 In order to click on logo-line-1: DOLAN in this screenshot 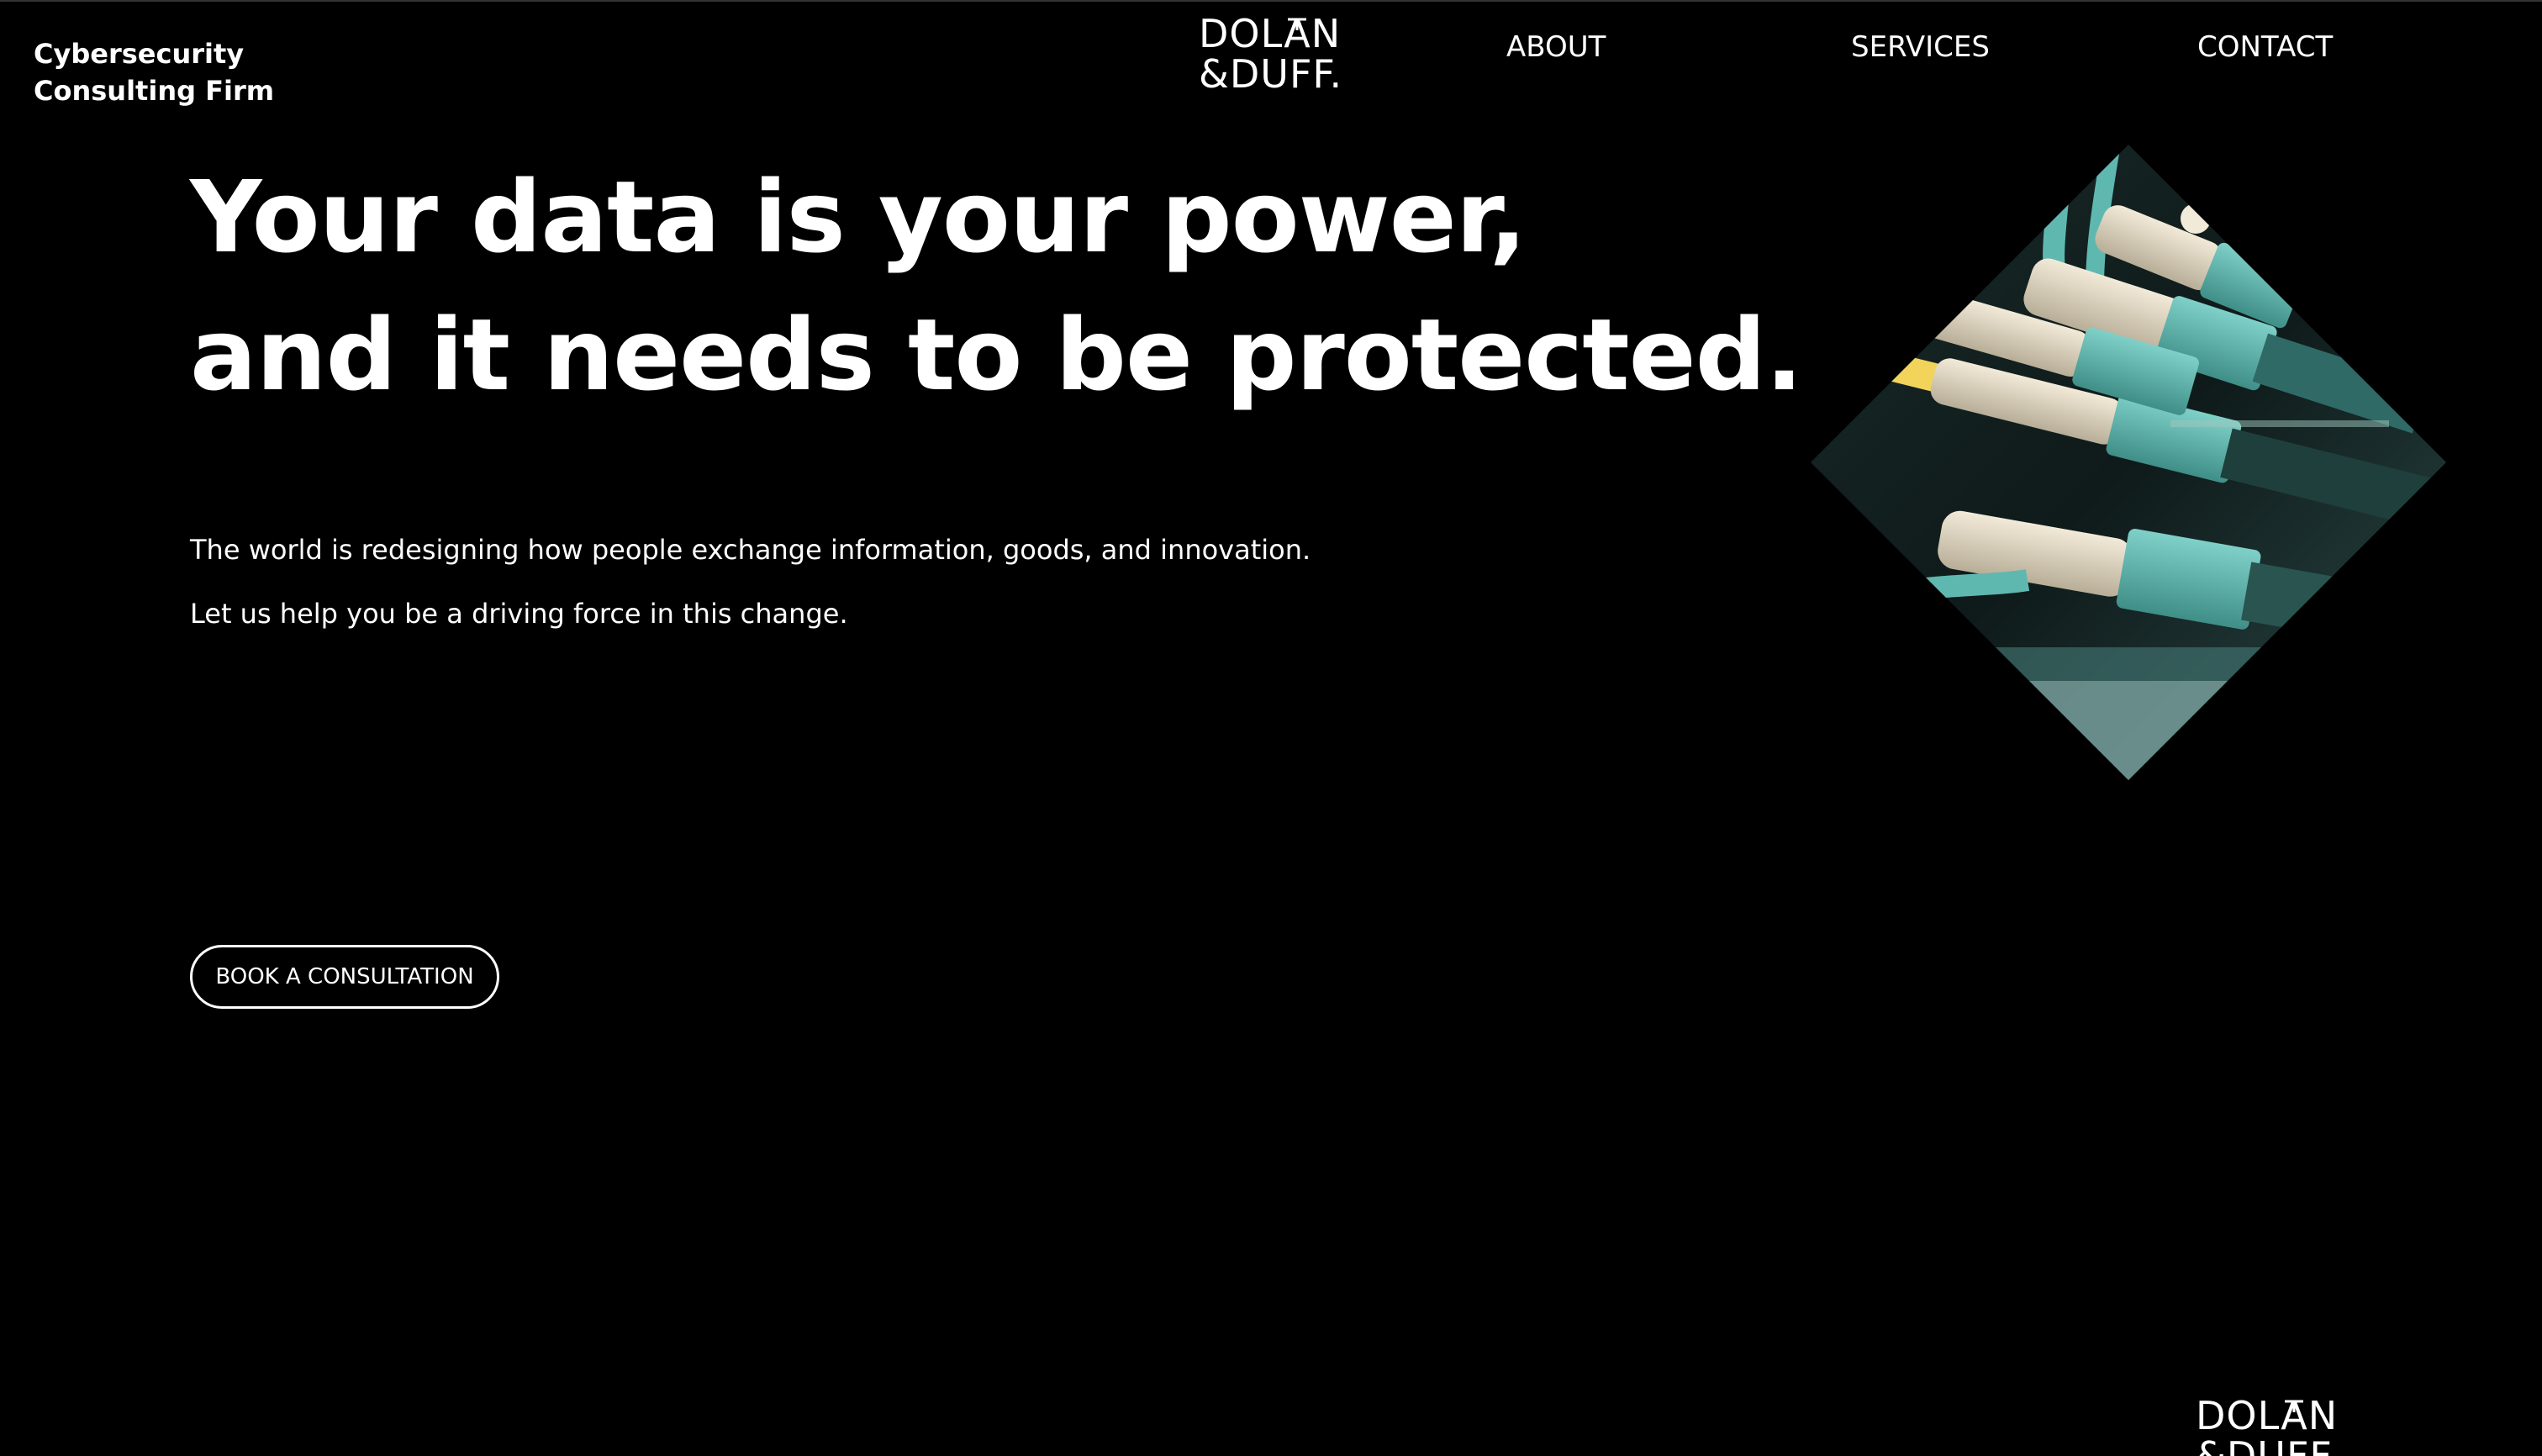, I will do `click(1270, 33)`.